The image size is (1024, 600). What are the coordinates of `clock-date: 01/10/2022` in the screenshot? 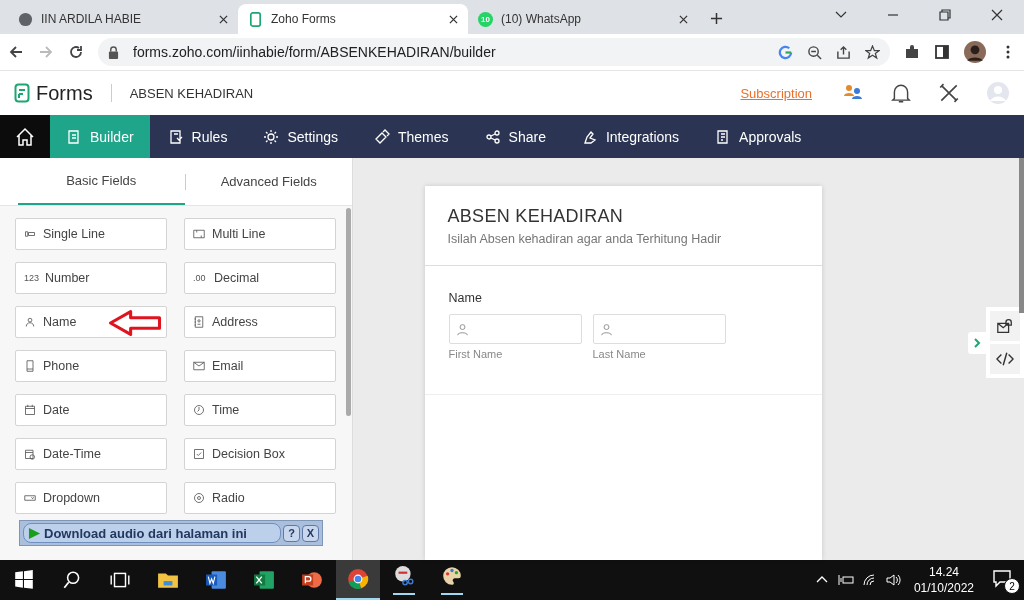 It's located at (943, 588).